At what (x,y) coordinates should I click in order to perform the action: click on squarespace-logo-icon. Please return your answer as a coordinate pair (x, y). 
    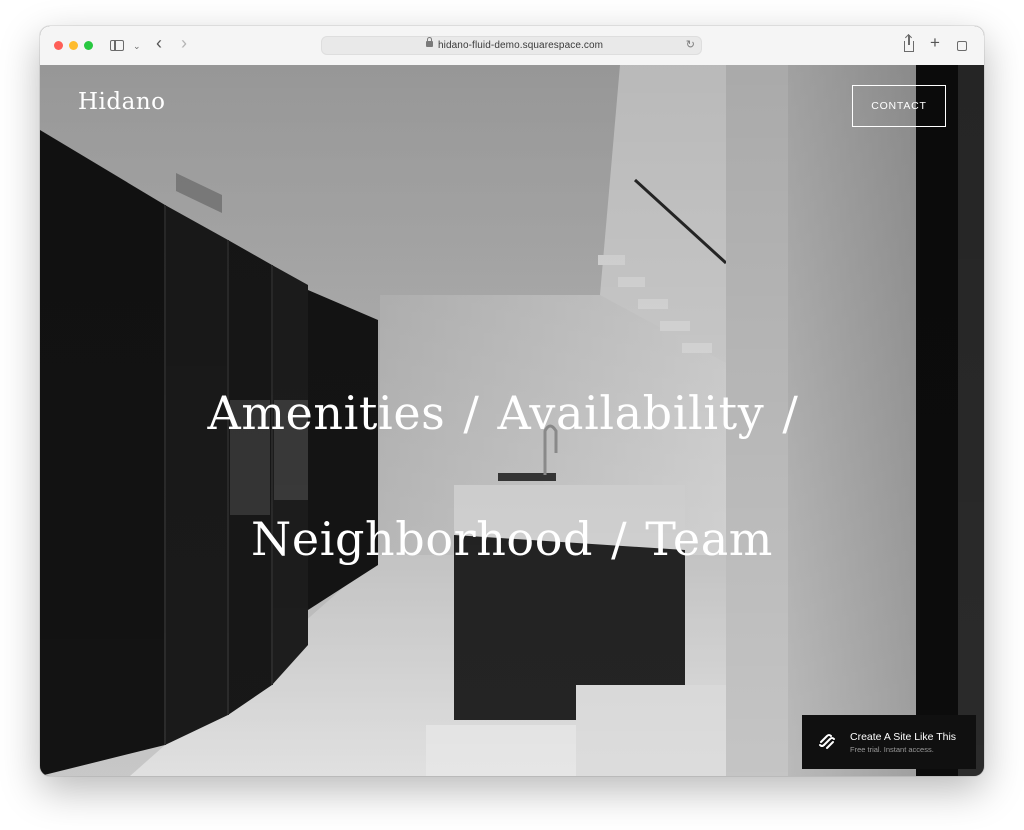
    Looking at the image, I should click on (827, 741).